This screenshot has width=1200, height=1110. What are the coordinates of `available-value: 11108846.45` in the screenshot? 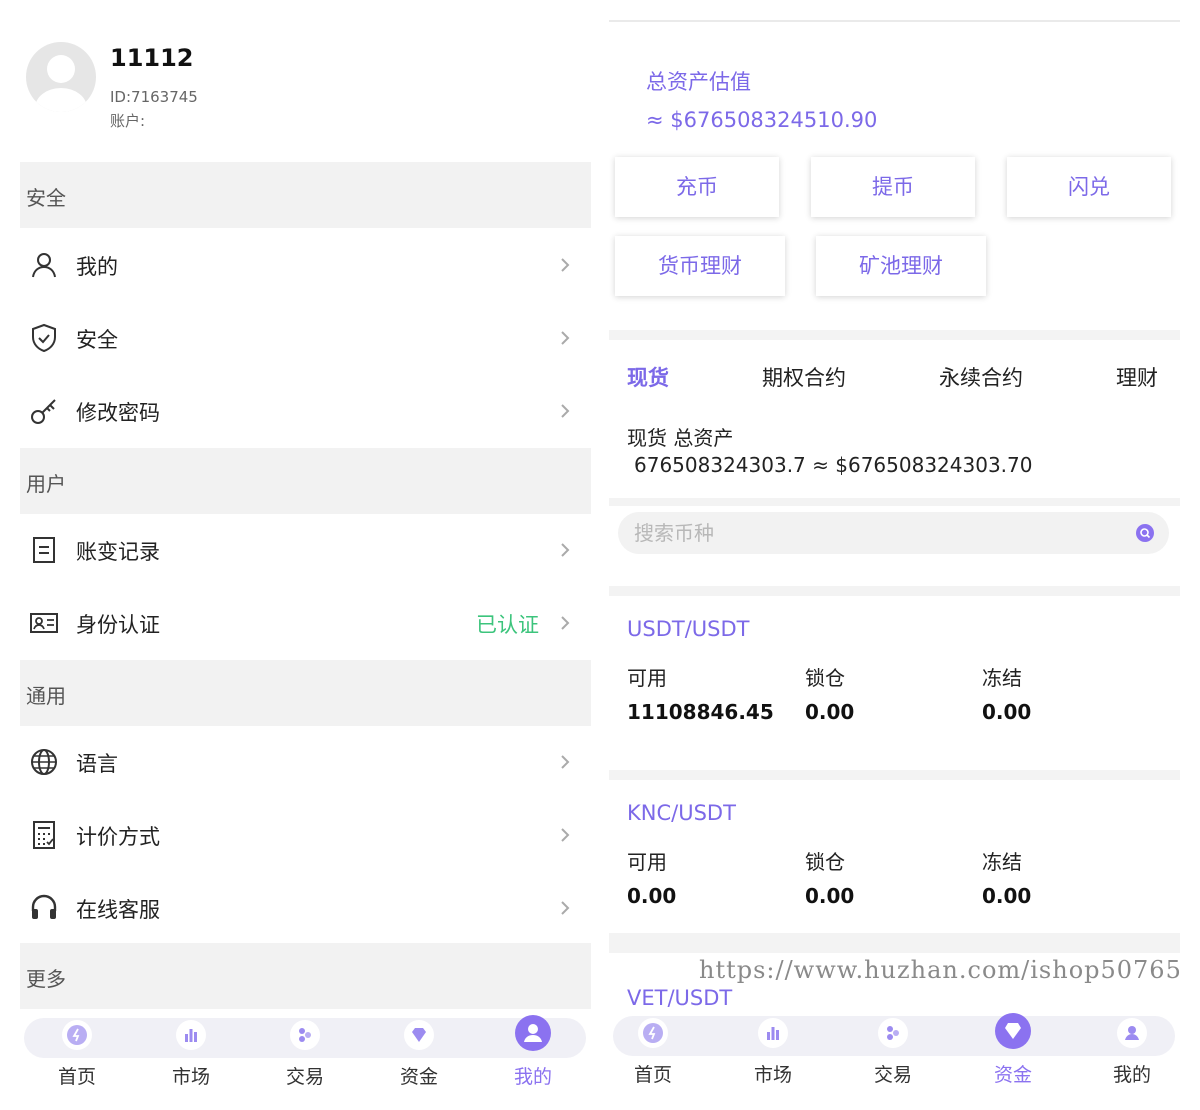 It's located at (700, 712).